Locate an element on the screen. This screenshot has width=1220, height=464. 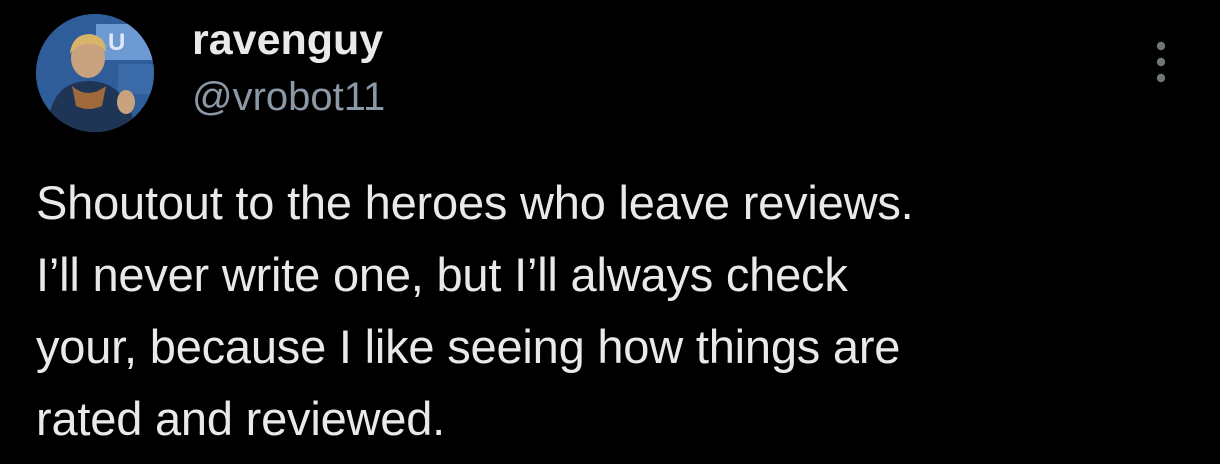
more-options-button is located at coordinates (1161, 62).